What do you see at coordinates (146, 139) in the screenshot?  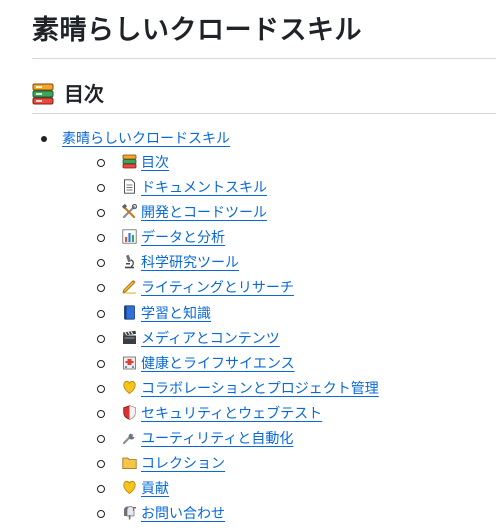 I see `toc-root-link: 素晴らしいクロードスキル` at bounding box center [146, 139].